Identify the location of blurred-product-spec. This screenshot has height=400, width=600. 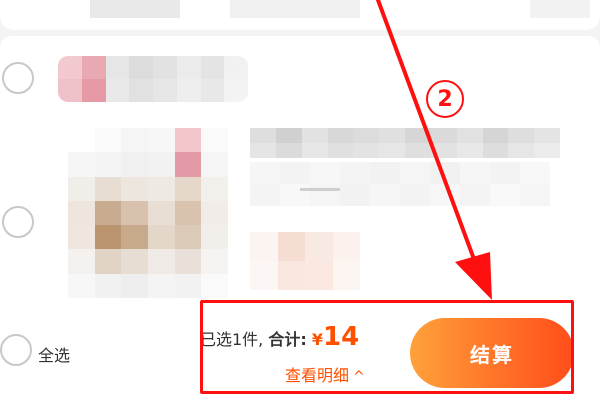
(400, 184).